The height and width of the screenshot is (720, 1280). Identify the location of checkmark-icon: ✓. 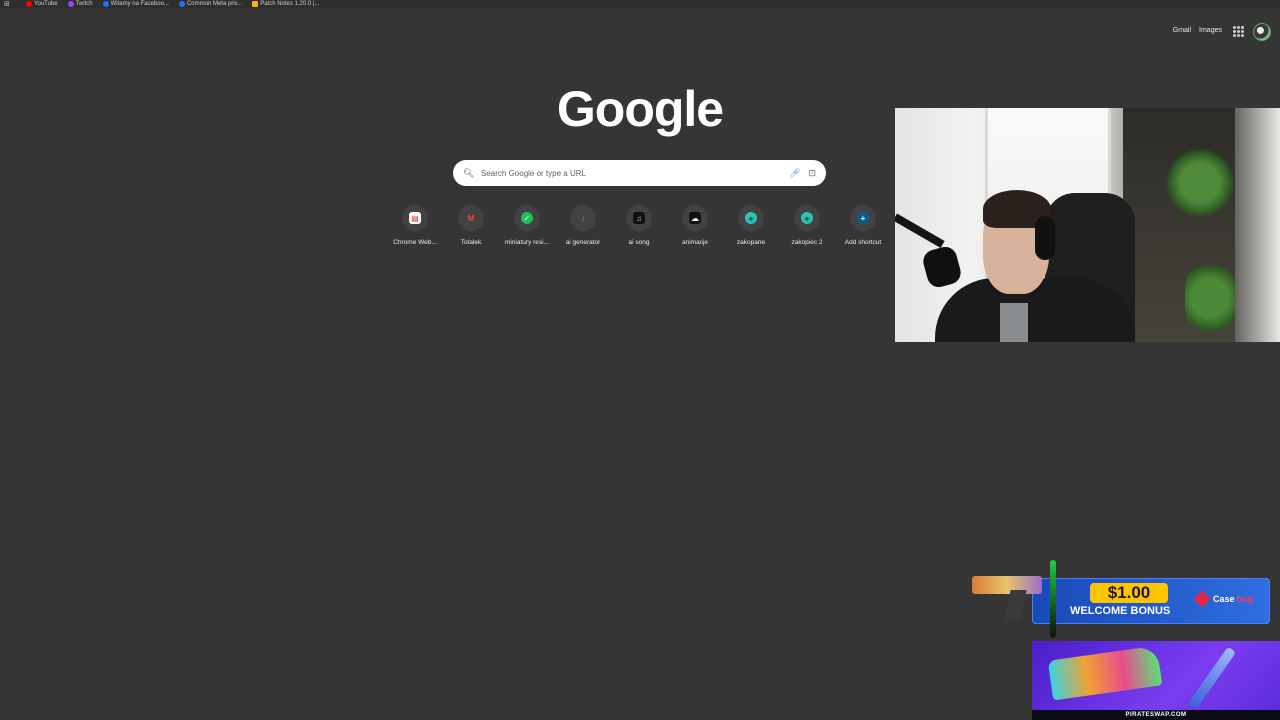
(527, 218).